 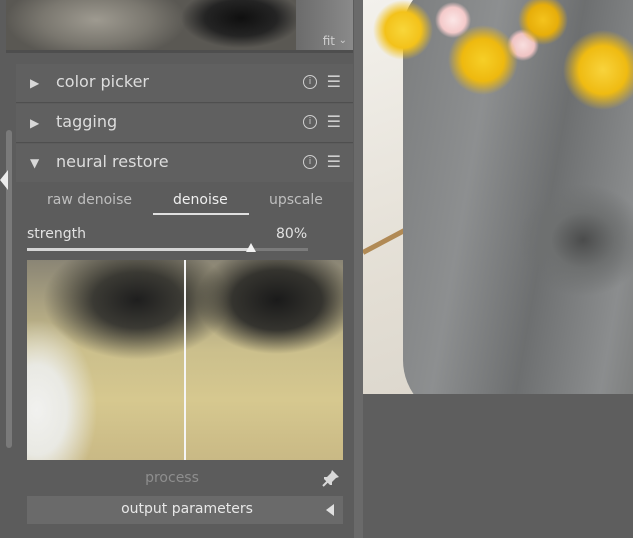 I want to click on zoom-fit-label: fit, so click(x=329, y=41).